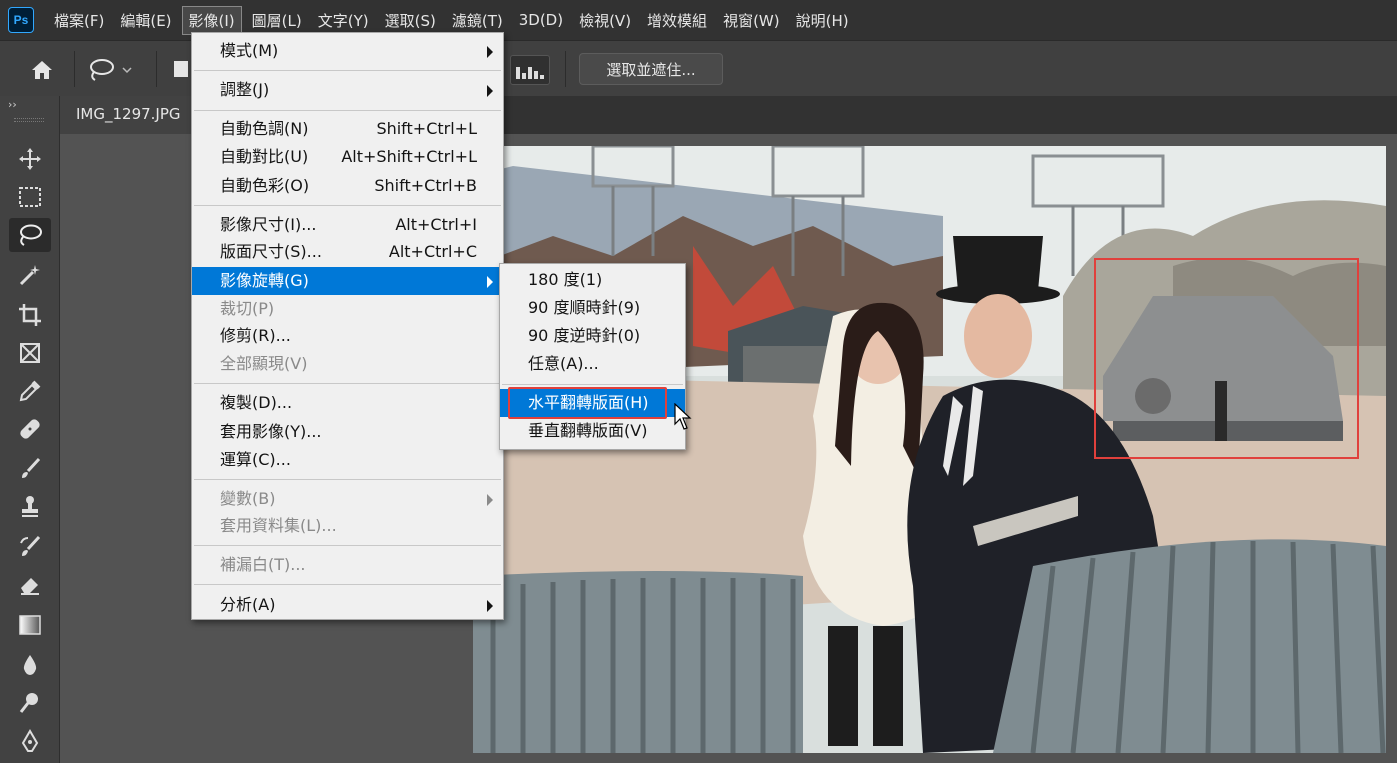 Image resolution: width=1397 pixels, height=763 pixels. Describe the element at coordinates (249, 50) in the screenshot. I see `menu-item-label: 模式(M)` at that location.